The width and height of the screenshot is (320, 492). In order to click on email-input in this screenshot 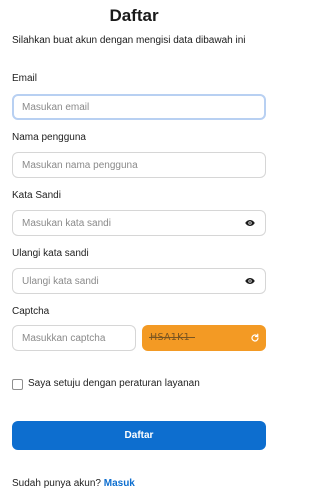, I will do `click(129, 107)`.